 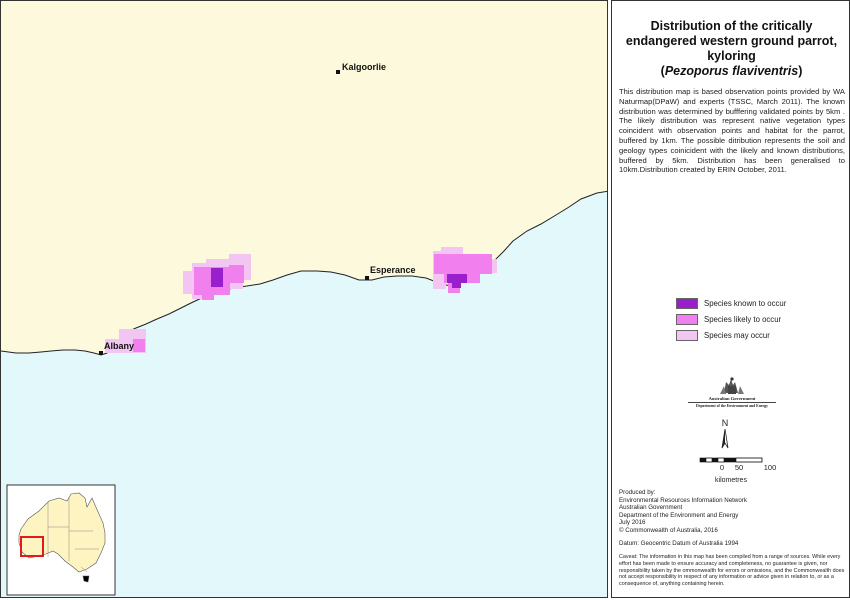 I want to click on legend-item-may: Species may occur, so click(x=723, y=335).